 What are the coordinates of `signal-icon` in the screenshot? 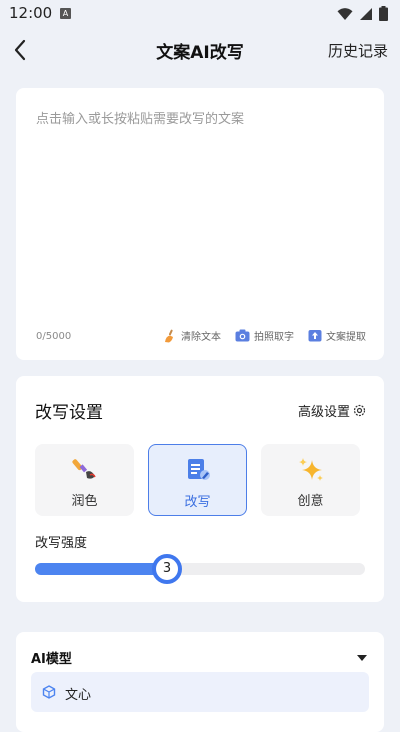 It's located at (366, 13).